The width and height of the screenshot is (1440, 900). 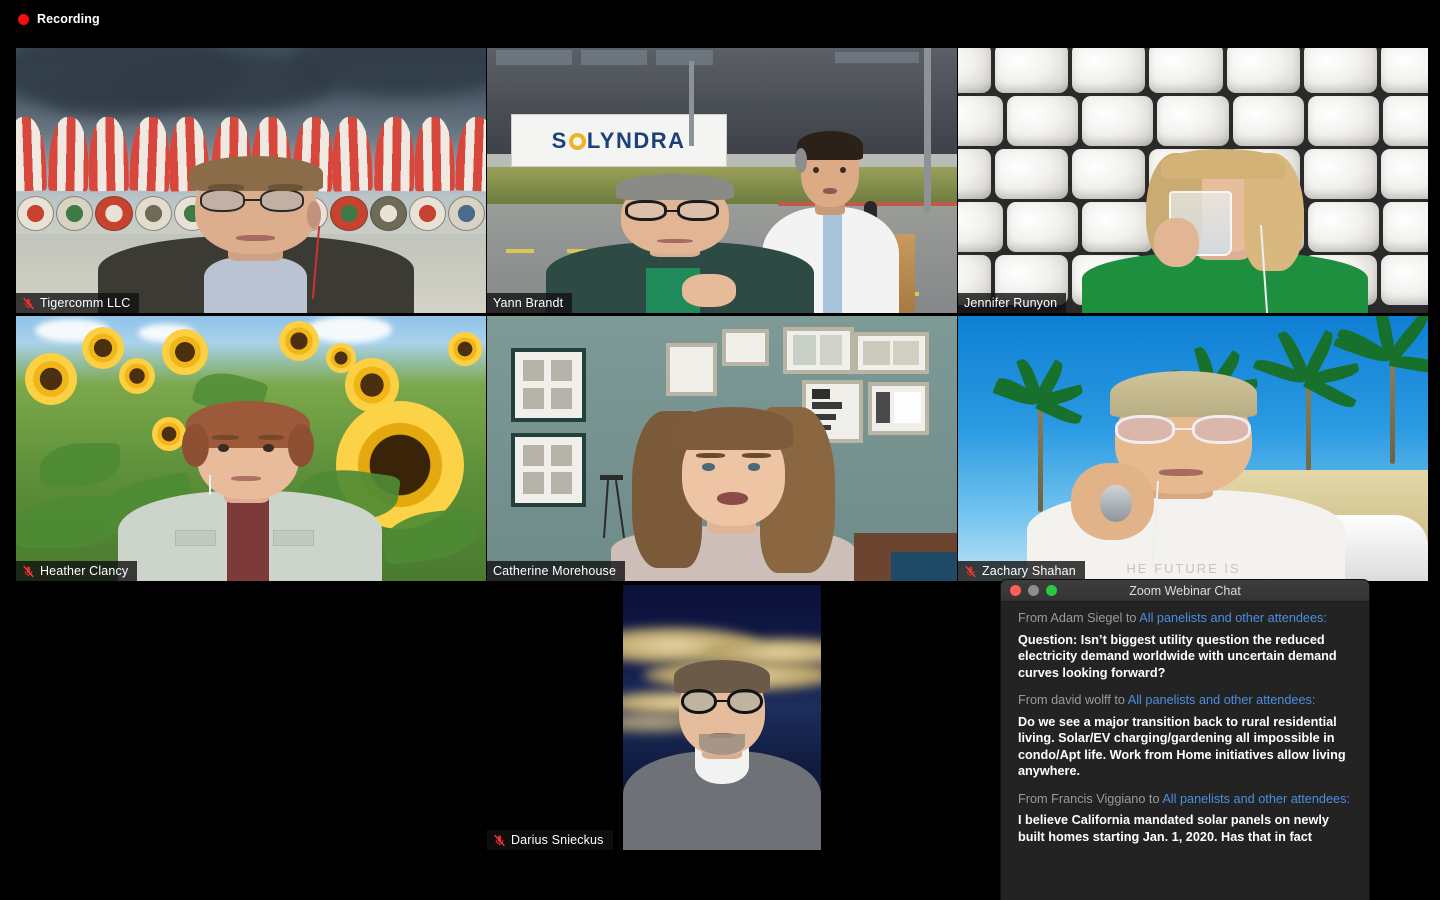 I want to click on name-plate: Zachary Shahan, so click(x=1021, y=571).